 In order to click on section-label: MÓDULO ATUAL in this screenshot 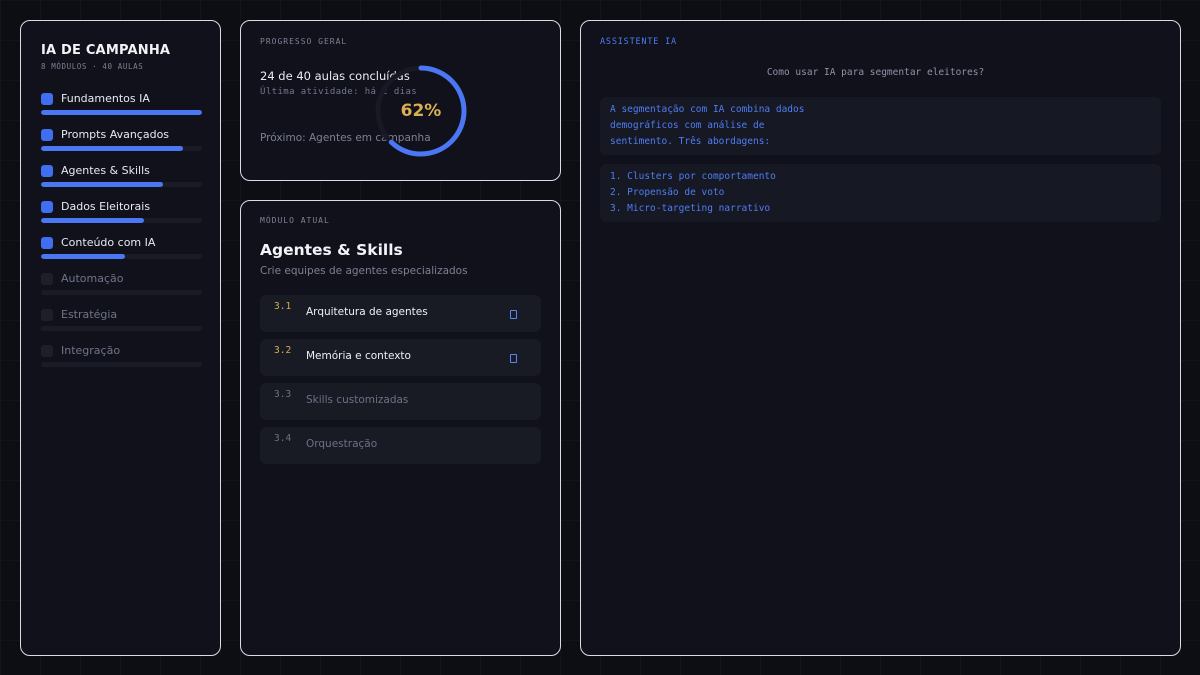, I will do `click(295, 220)`.